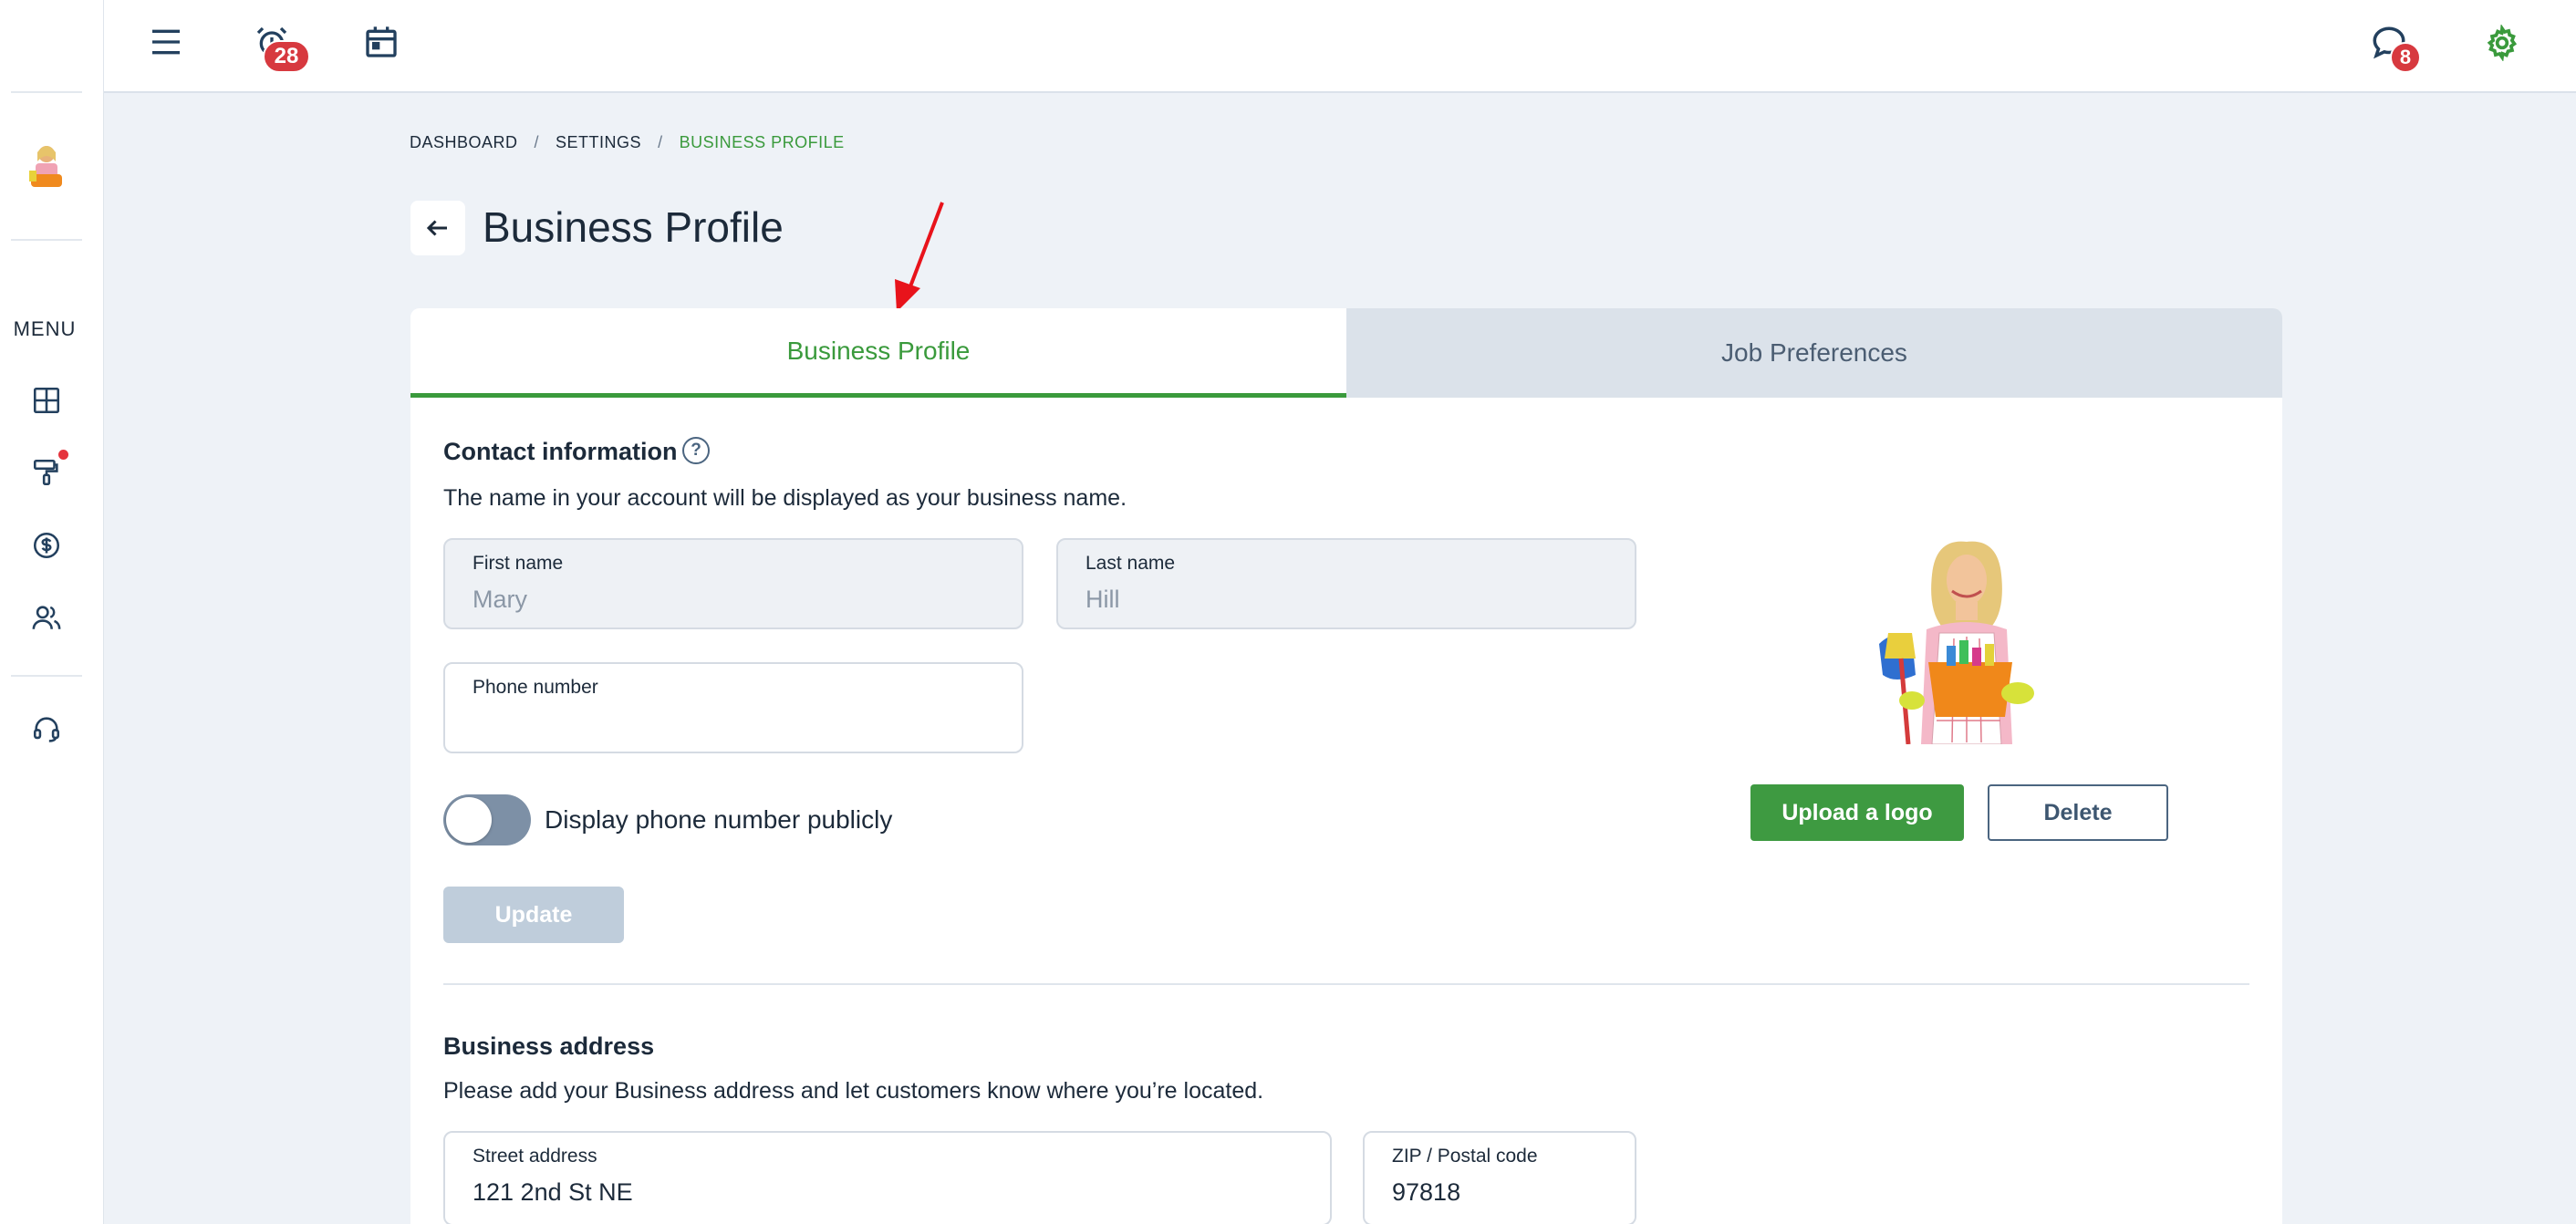 The height and width of the screenshot is (1224, 2576). I want to click on tab-job-preferences: Job Preferences, so click(1814, 353).